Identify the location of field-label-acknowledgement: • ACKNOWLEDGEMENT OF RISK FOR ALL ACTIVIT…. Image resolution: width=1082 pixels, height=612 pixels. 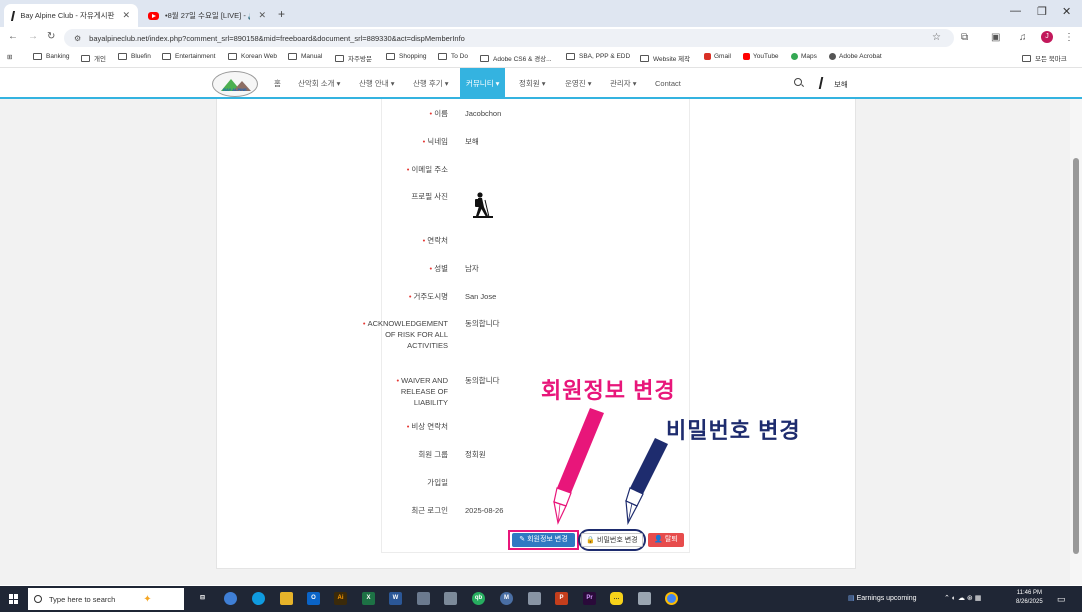
(405, 334).